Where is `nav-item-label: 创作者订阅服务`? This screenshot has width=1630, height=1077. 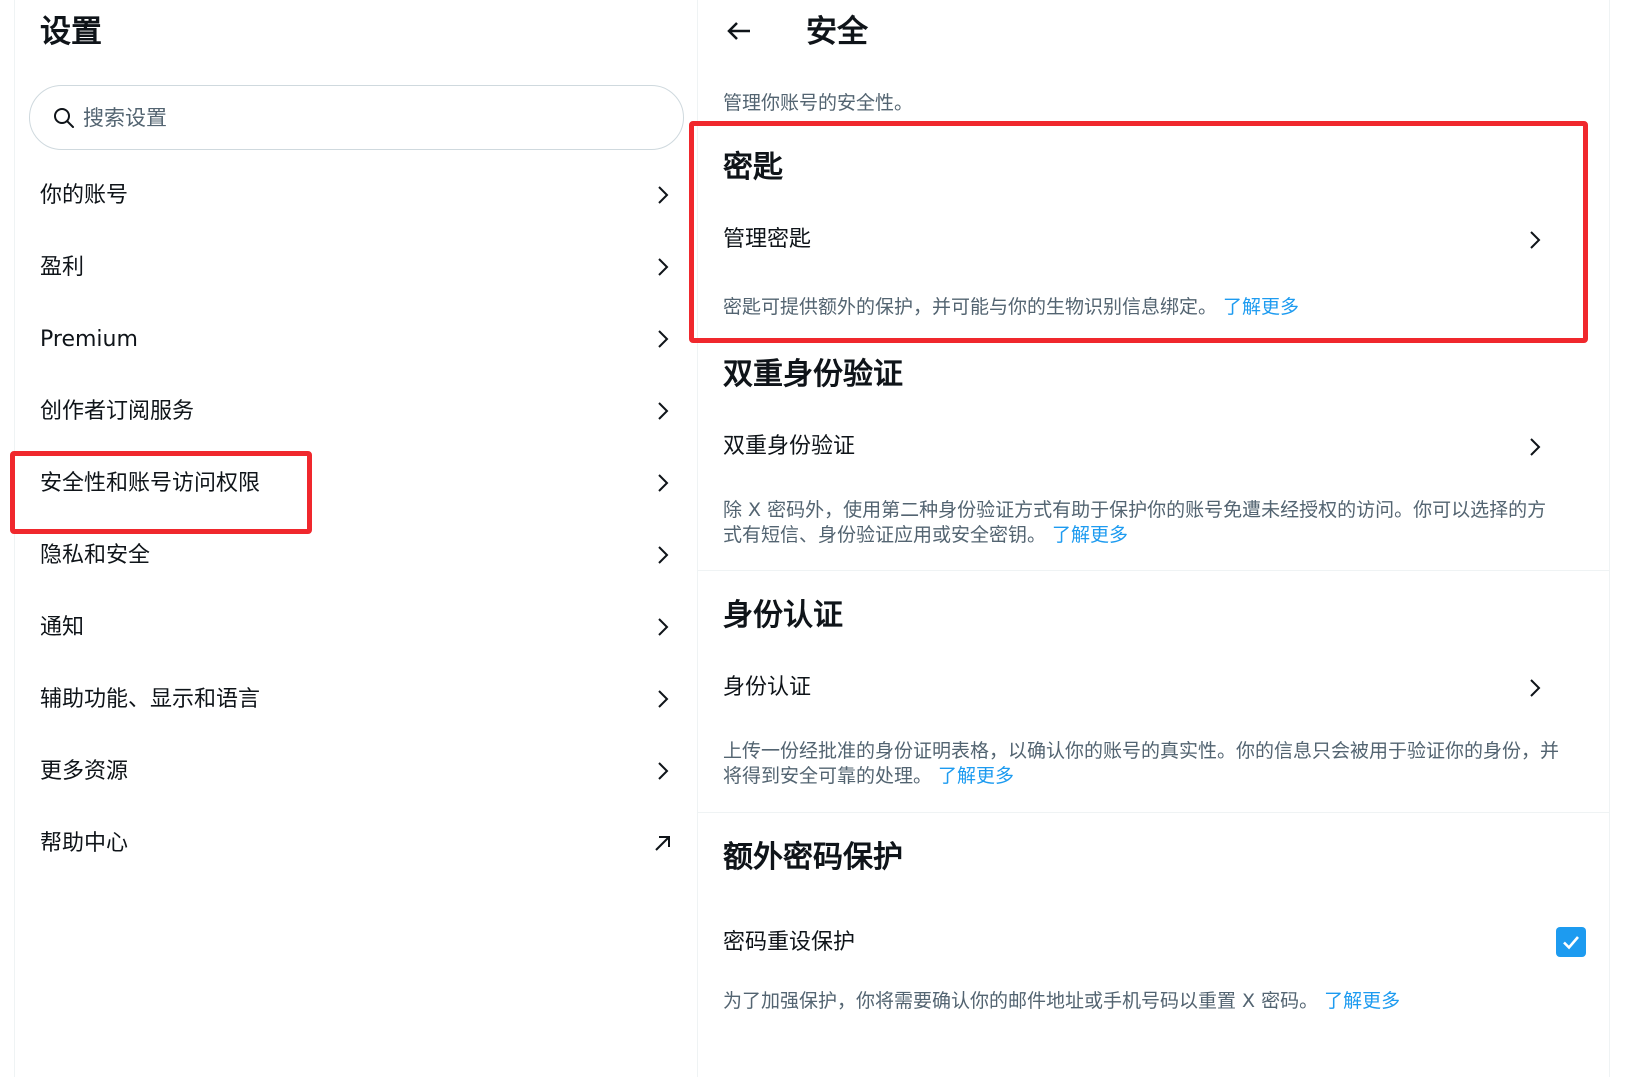
nav-item-label: 创作者订阅服务 is located at coordinates (117, 411).